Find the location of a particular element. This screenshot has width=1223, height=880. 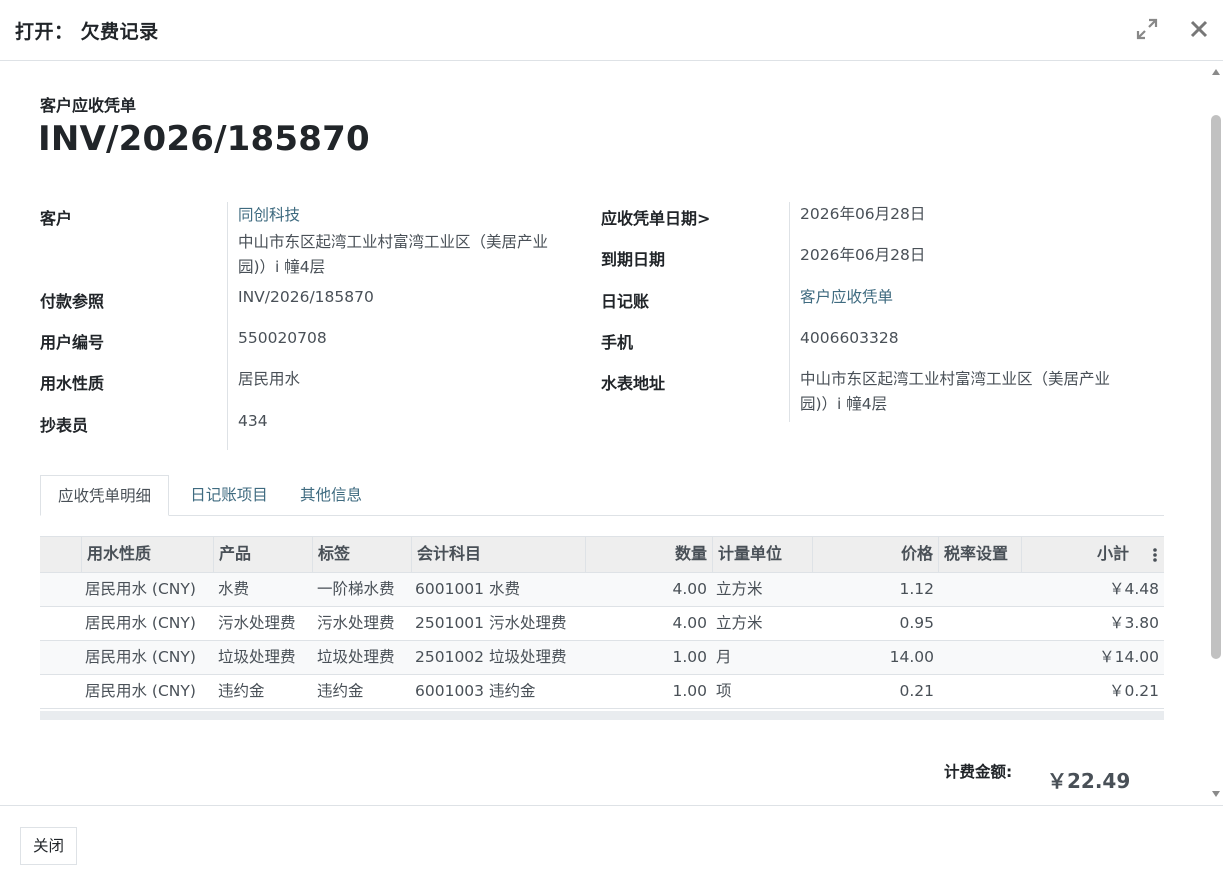

document-number: INV/2026/185870 is located at coordinates (204, 139).